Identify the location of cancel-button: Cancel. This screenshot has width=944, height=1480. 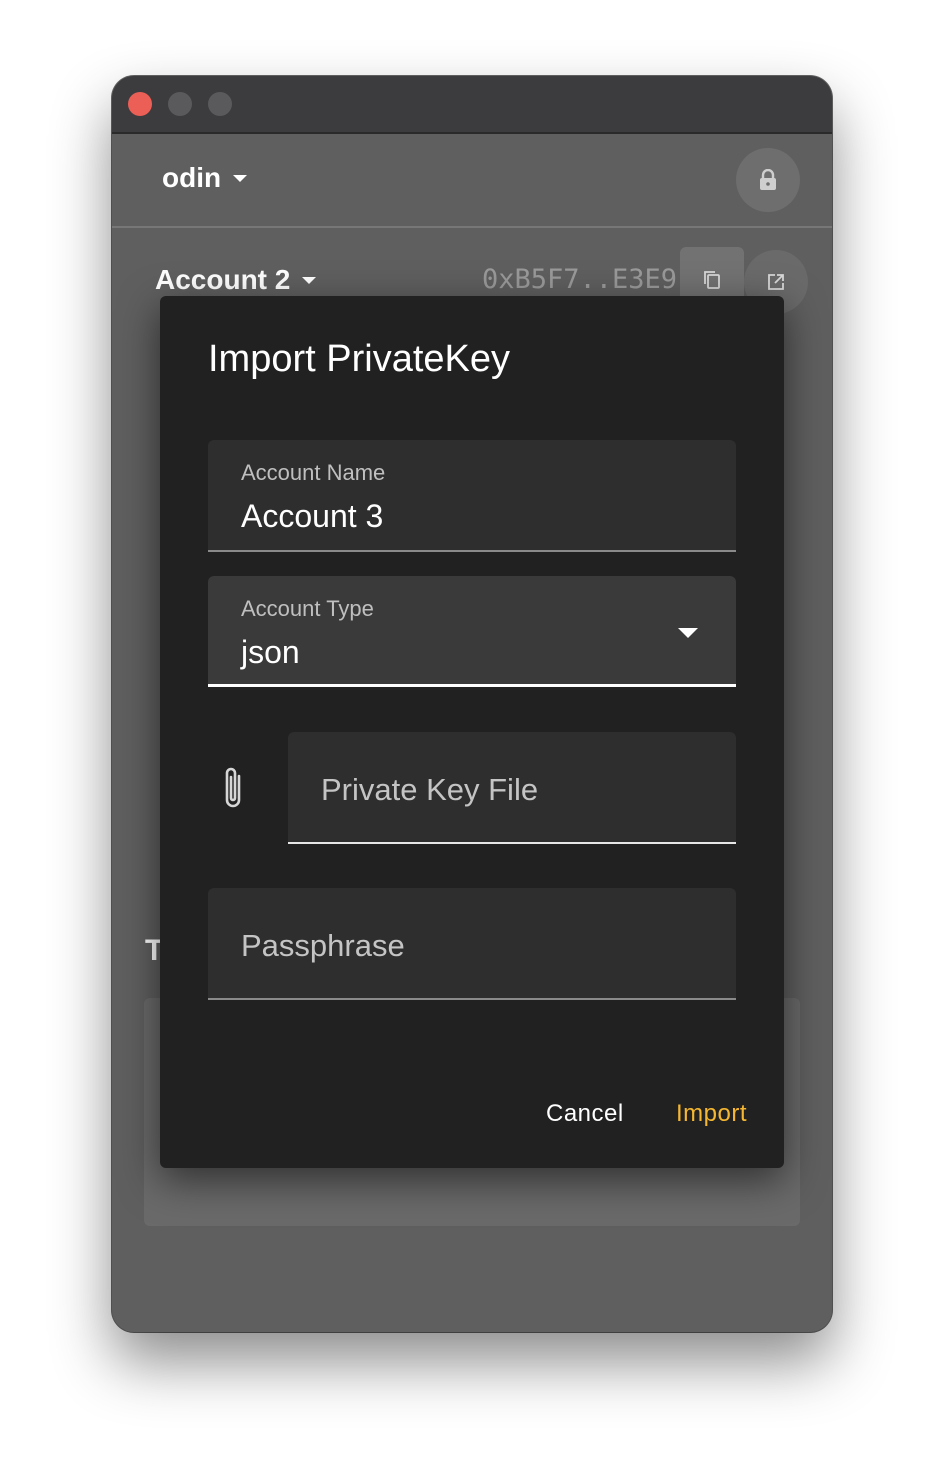
(585, 1114).